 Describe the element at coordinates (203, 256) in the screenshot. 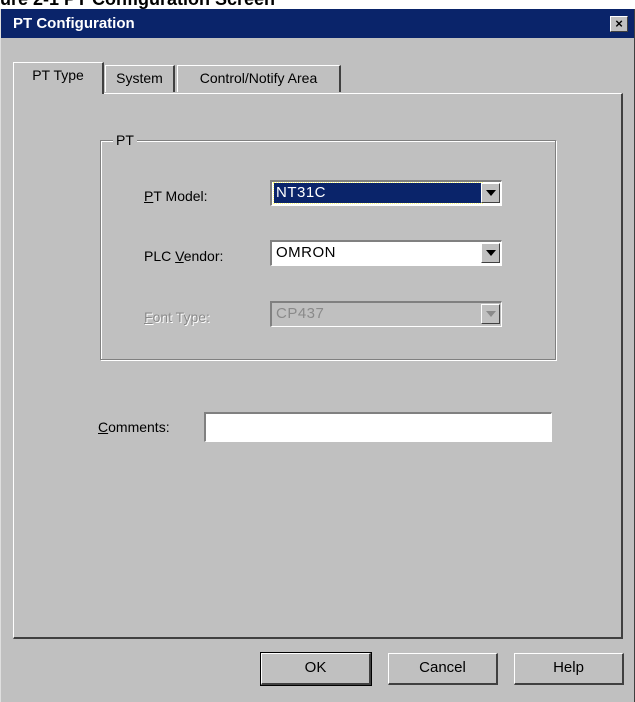

I see `plc-vendor-label-post: endor:` at that location.